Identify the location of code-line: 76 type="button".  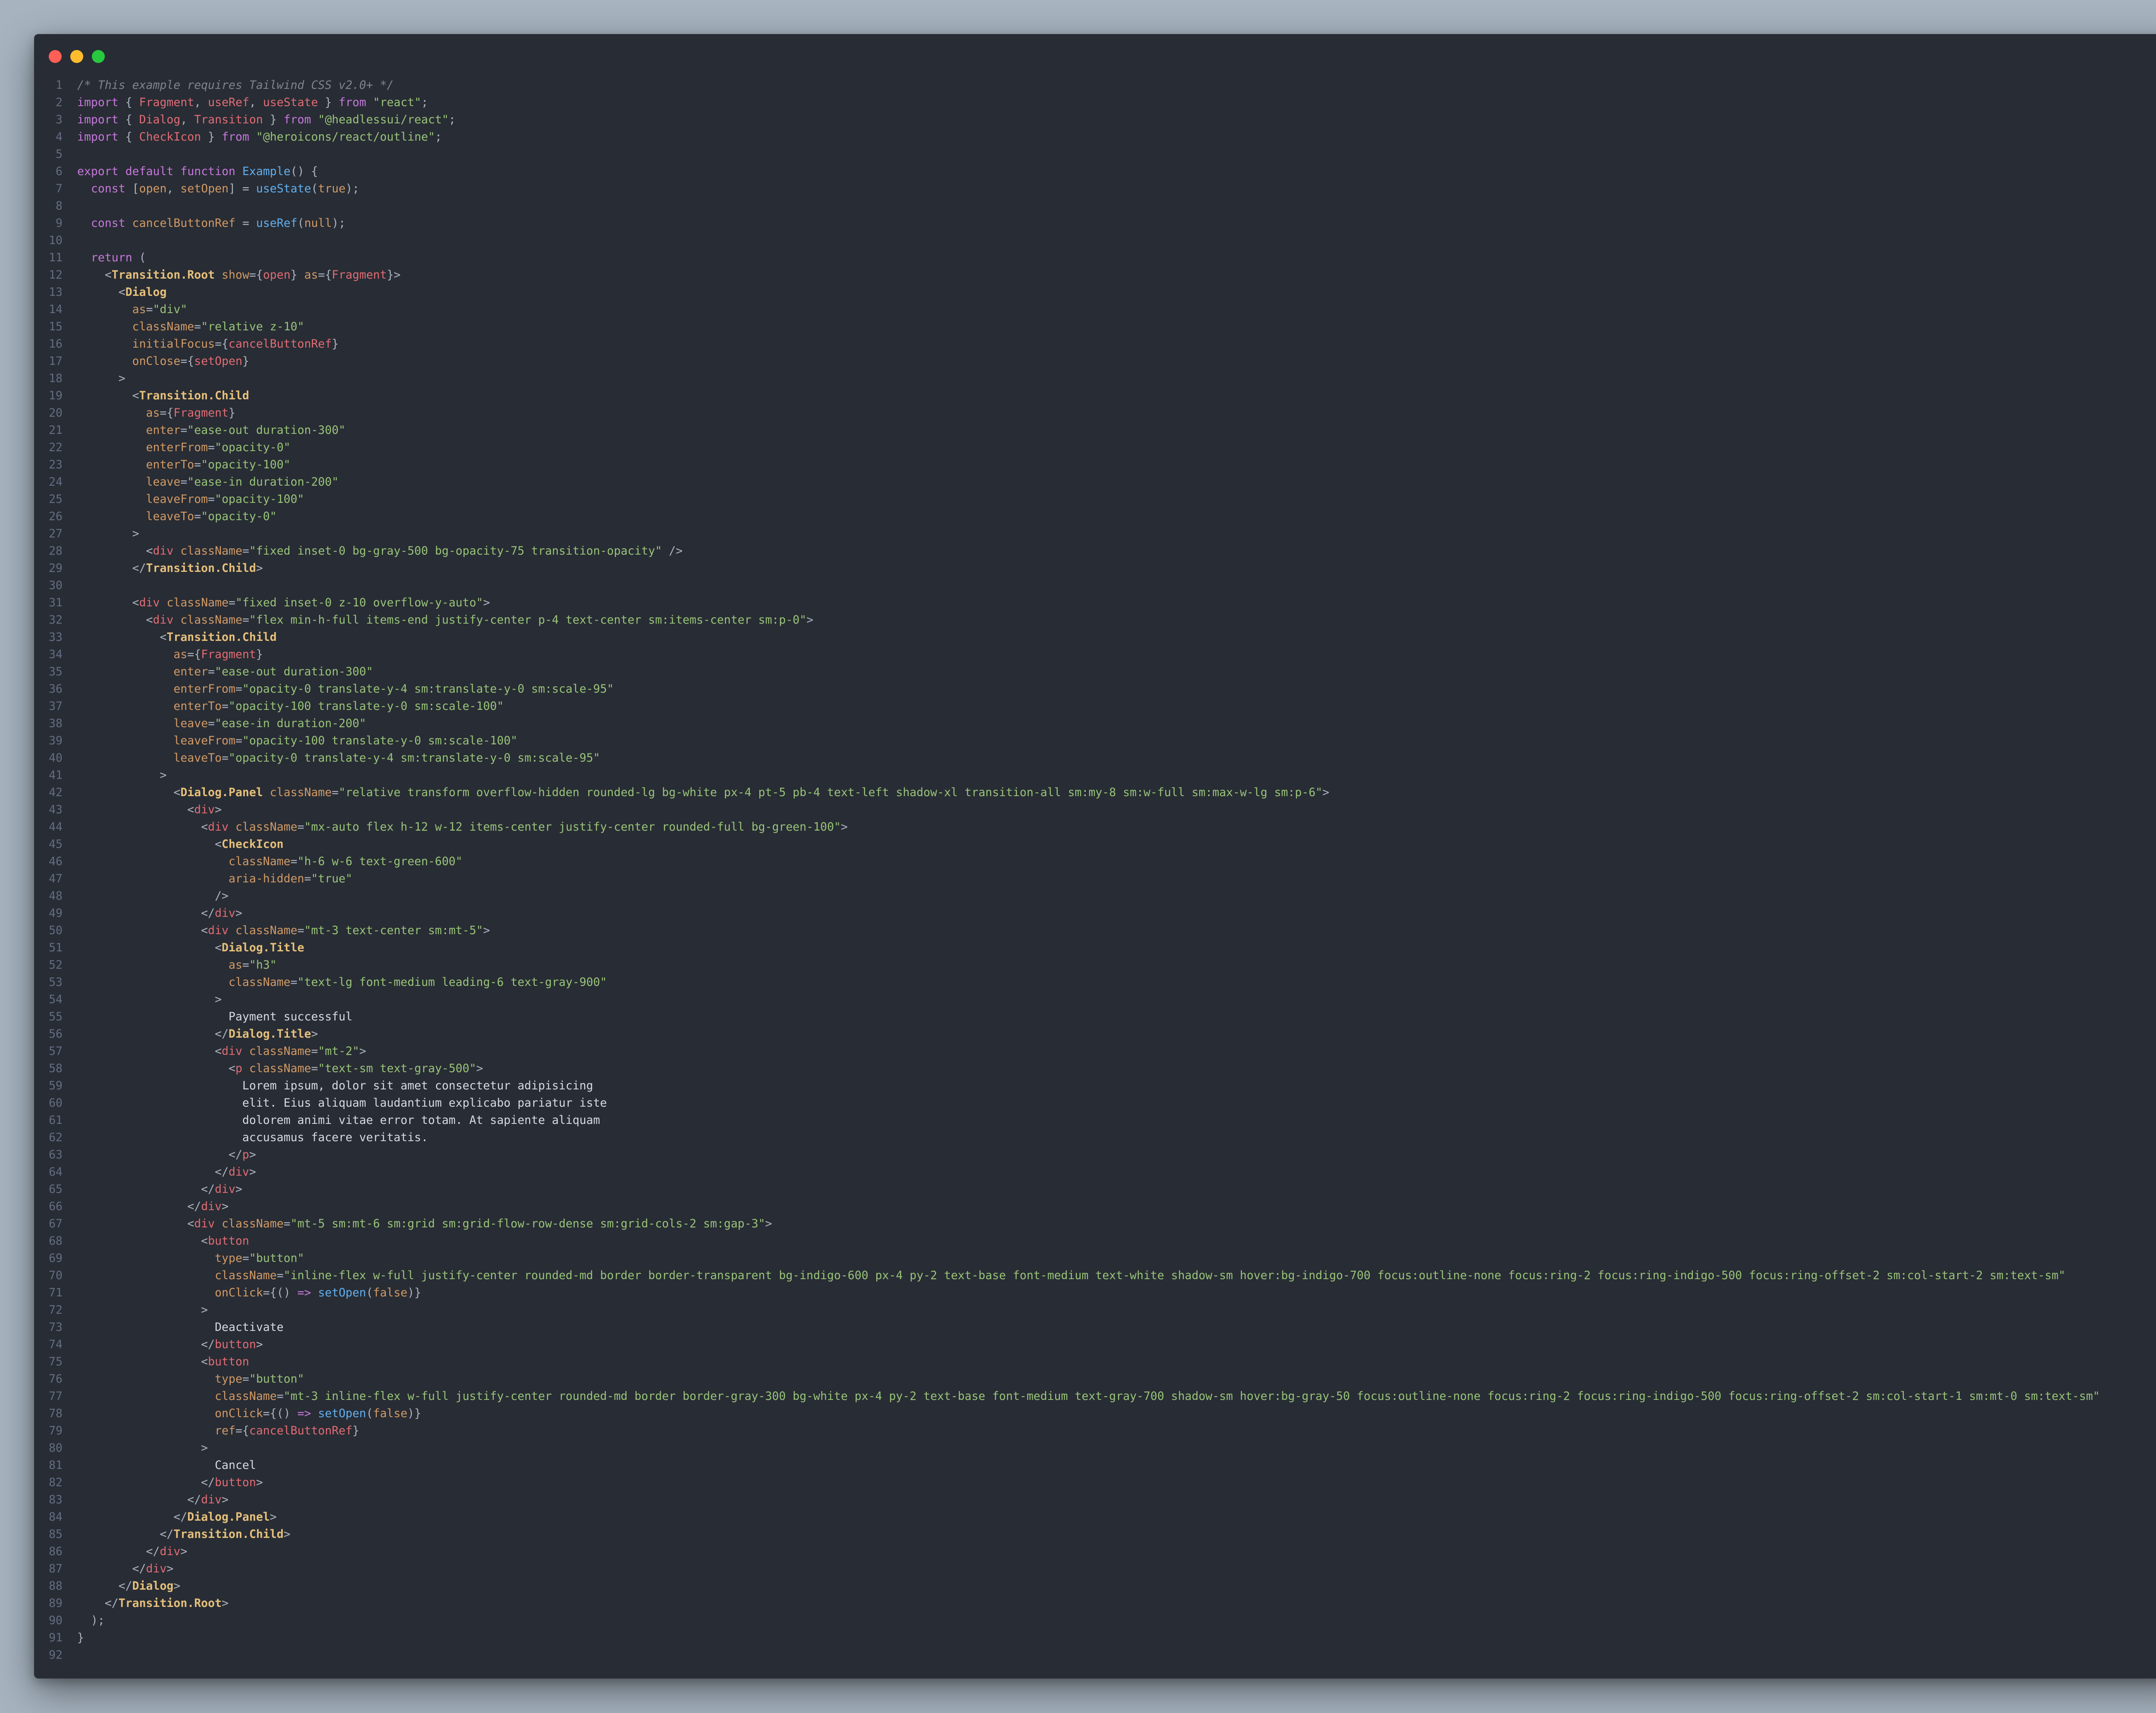
(1095, 1379).